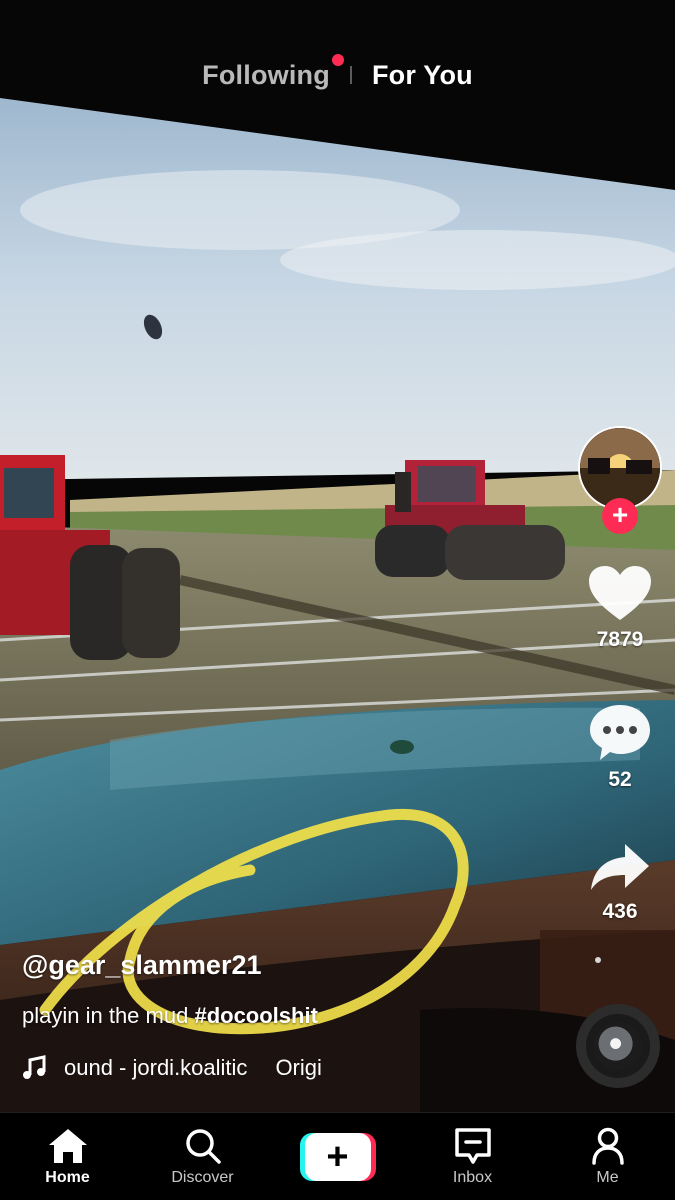 The height and width of the screenshot is (1200, 675). Describe the element at coordinates (472, 1145) in the screenshot. I see `inbox-icon` at that location.